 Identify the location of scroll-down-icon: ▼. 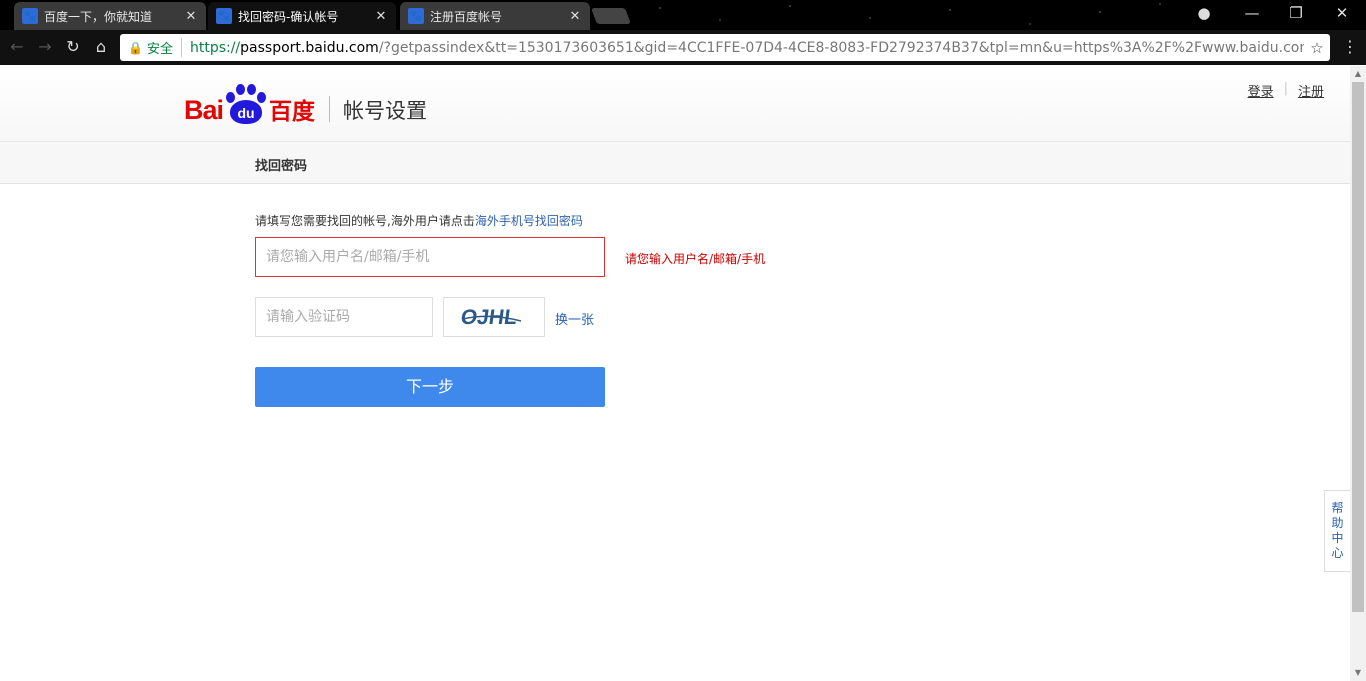
(1358, 673).